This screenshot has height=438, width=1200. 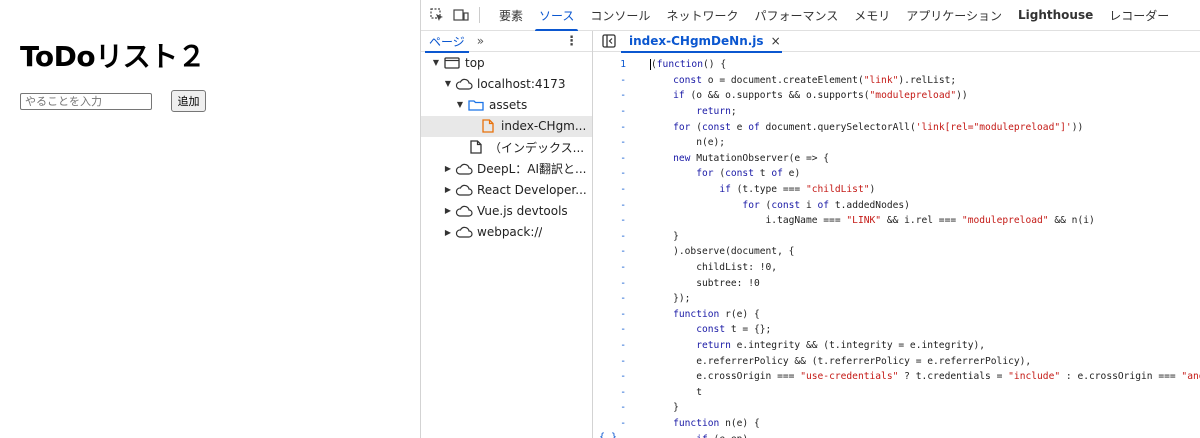 I want to click on tree-item: ▼ top, so click(x=506, y=62).